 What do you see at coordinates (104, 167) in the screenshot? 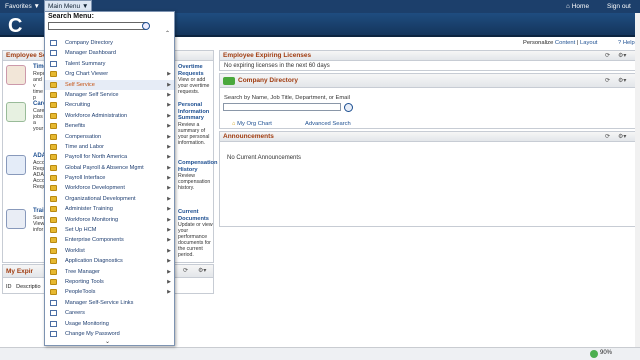
I see `menu-item-label: Global Payroll & Absence Mgmt` at bounding box center [104, 167].